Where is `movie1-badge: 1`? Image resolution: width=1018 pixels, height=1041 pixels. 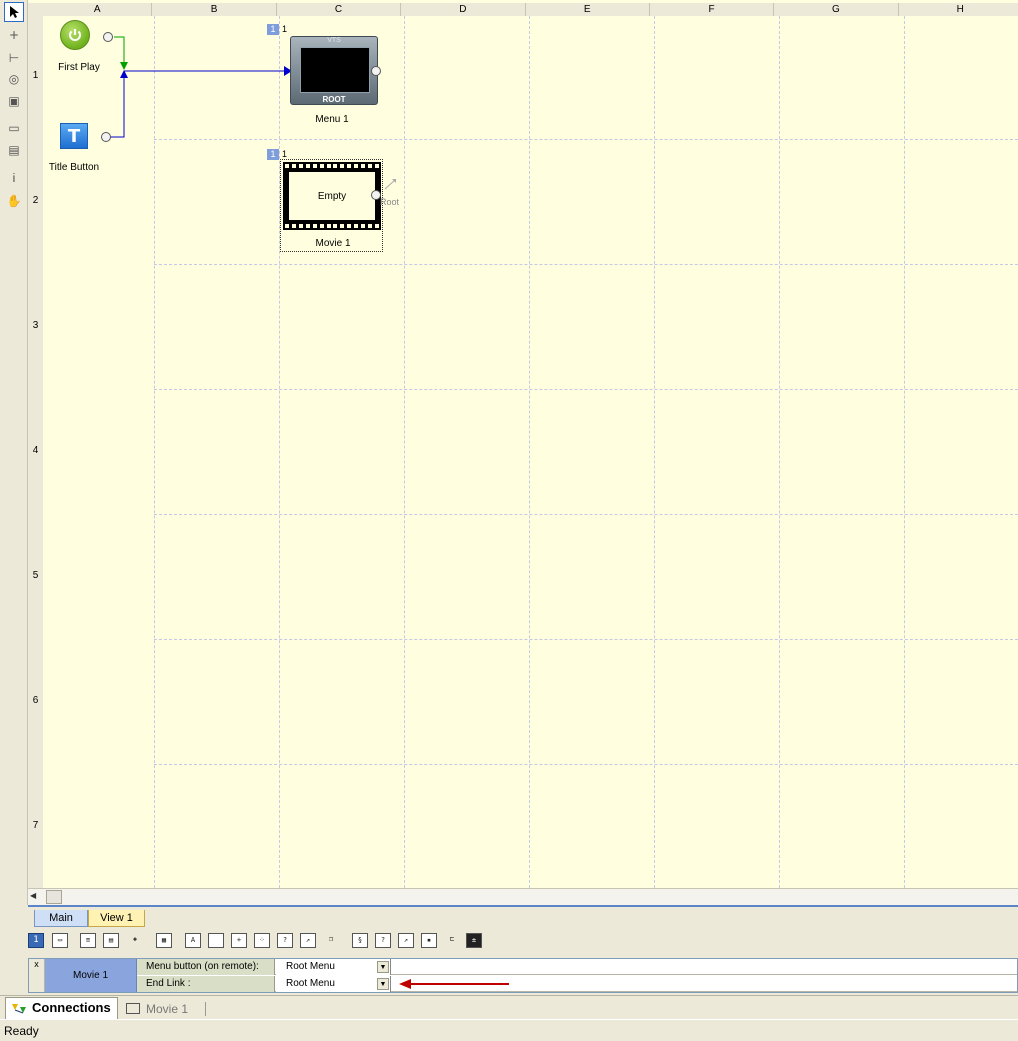
movie1-badge: 1 is located at coordinates (273, 154).